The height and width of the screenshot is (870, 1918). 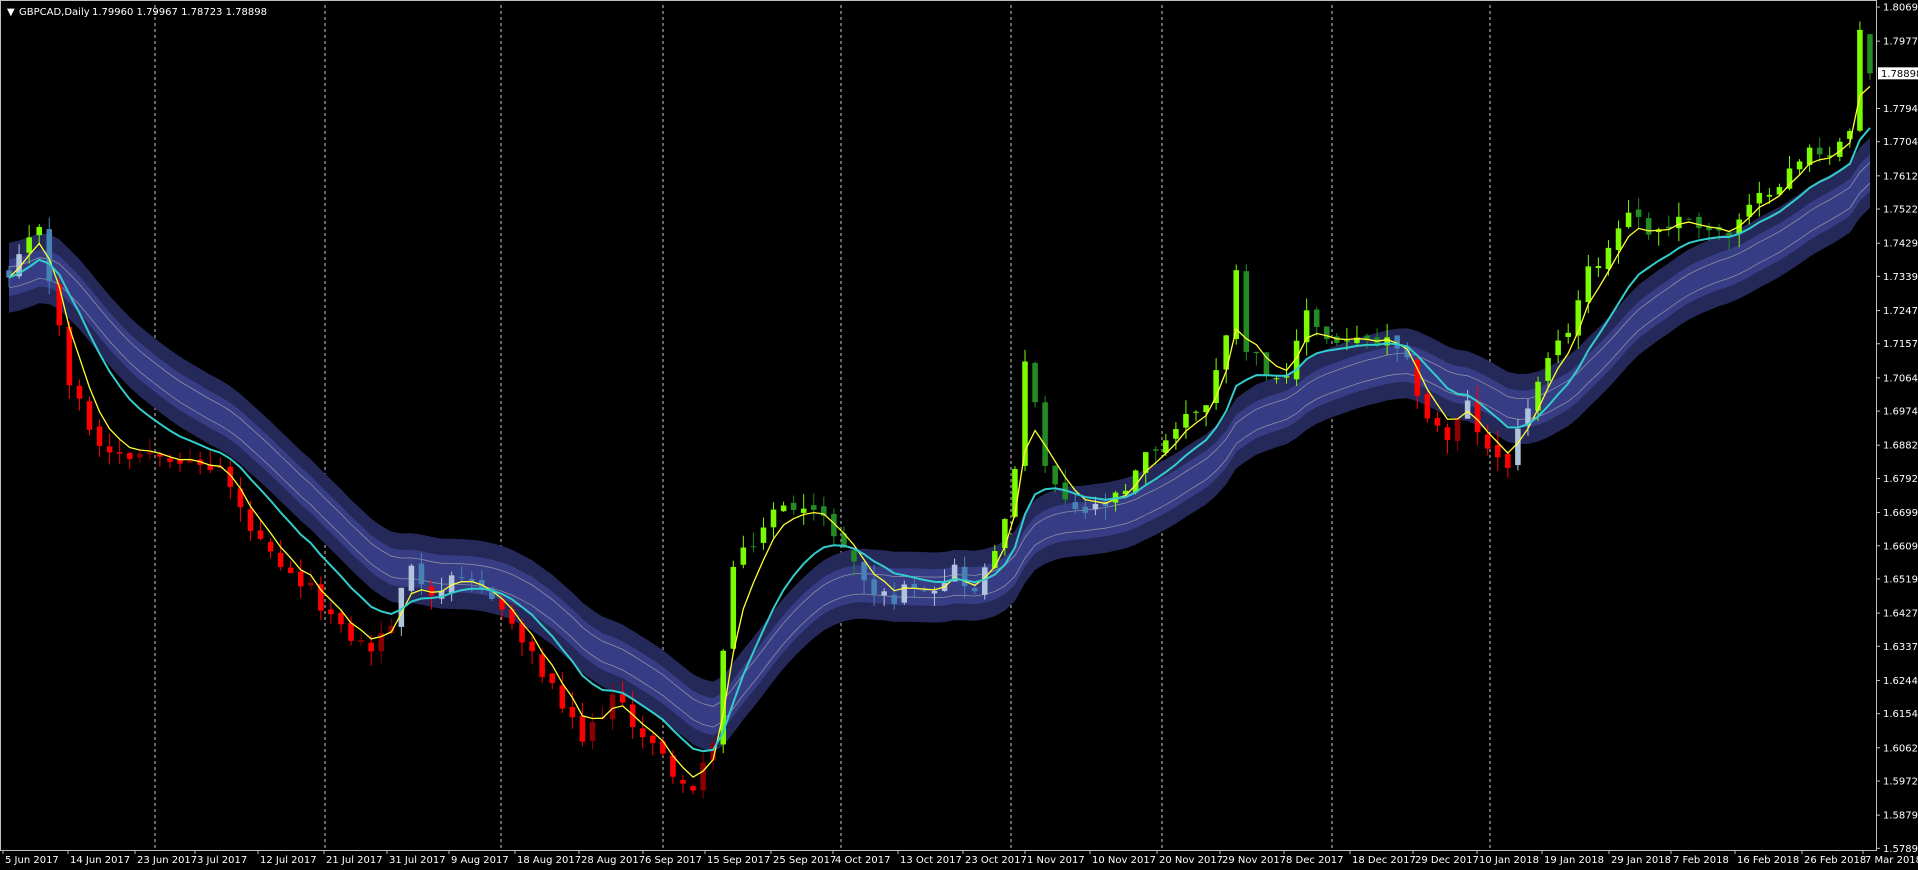 I want to click on x-tick-label: 12 Jul 2017, so click(x=288, y=860).